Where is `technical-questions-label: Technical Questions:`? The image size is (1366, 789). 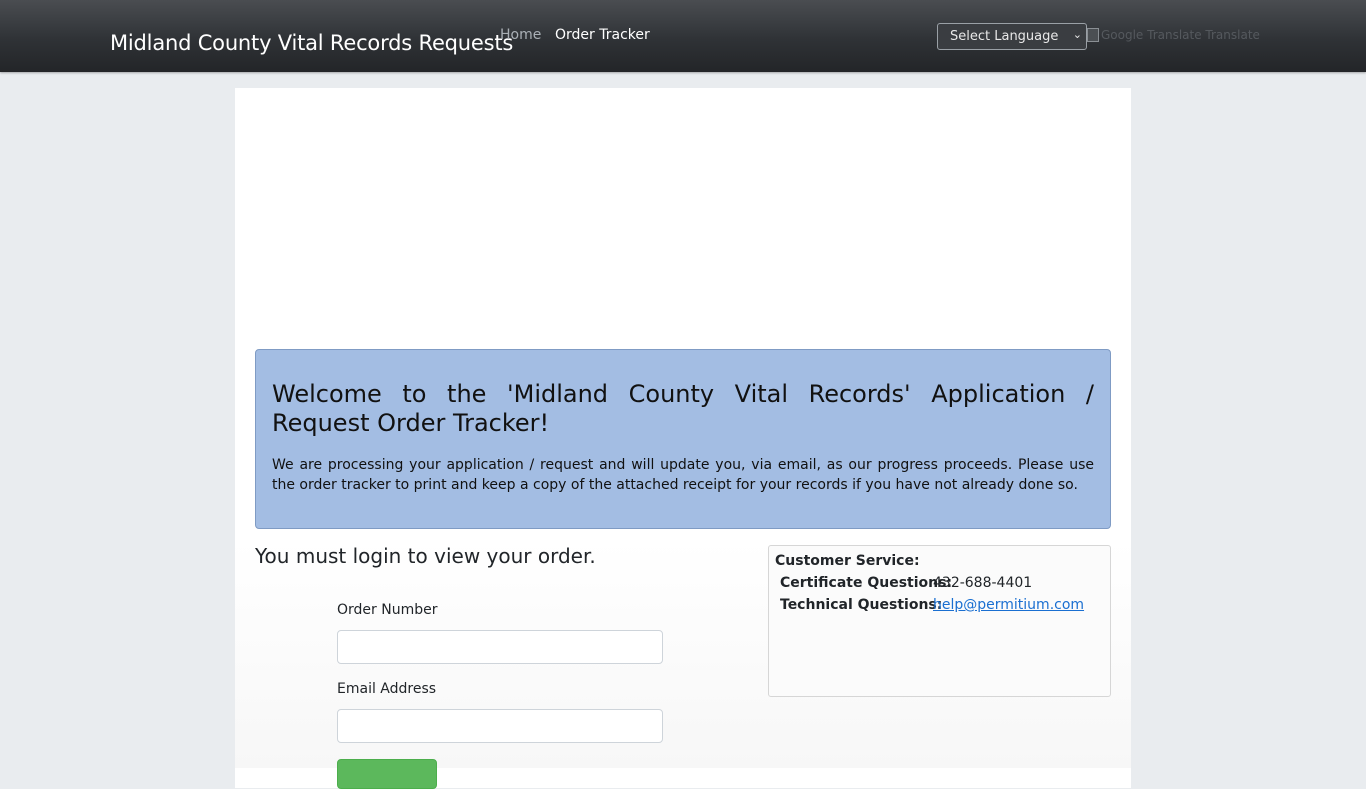 technical-questions-label: Technical Questions: is located at coordinates (861, 605).